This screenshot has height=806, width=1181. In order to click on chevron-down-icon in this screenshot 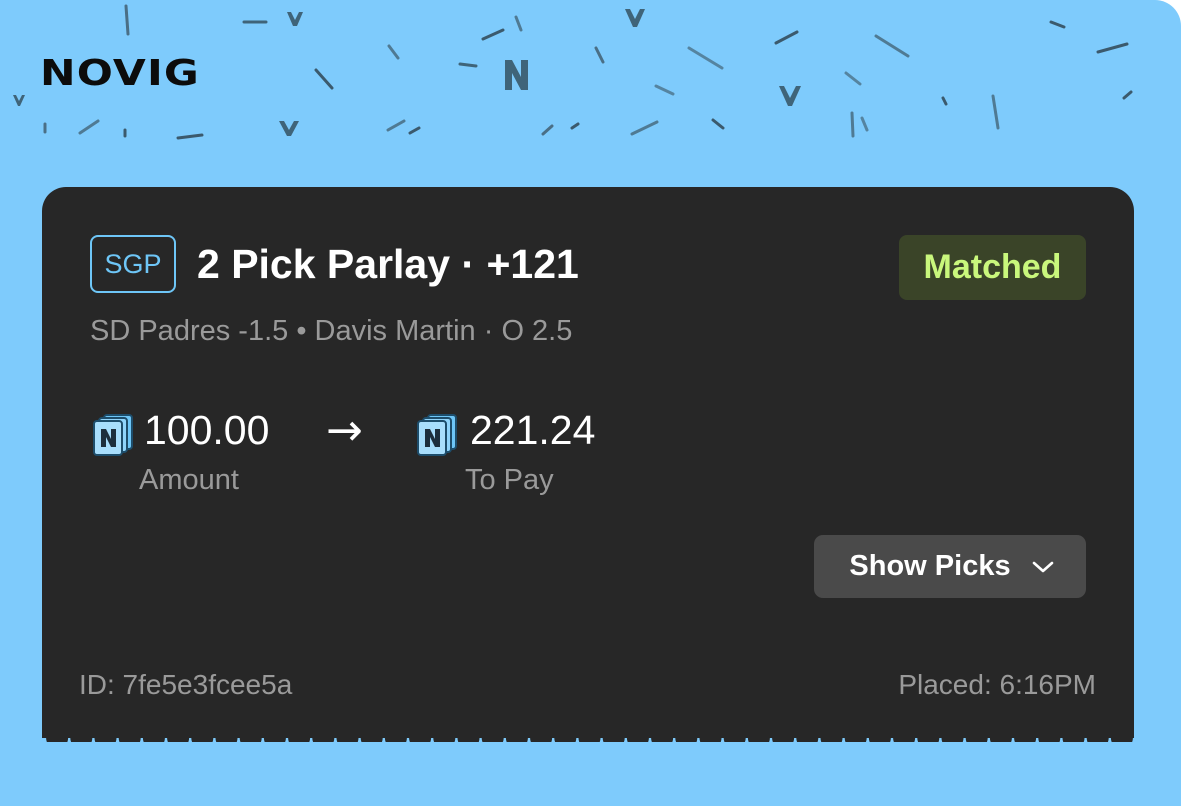, I will do `click(1042, 566)`.